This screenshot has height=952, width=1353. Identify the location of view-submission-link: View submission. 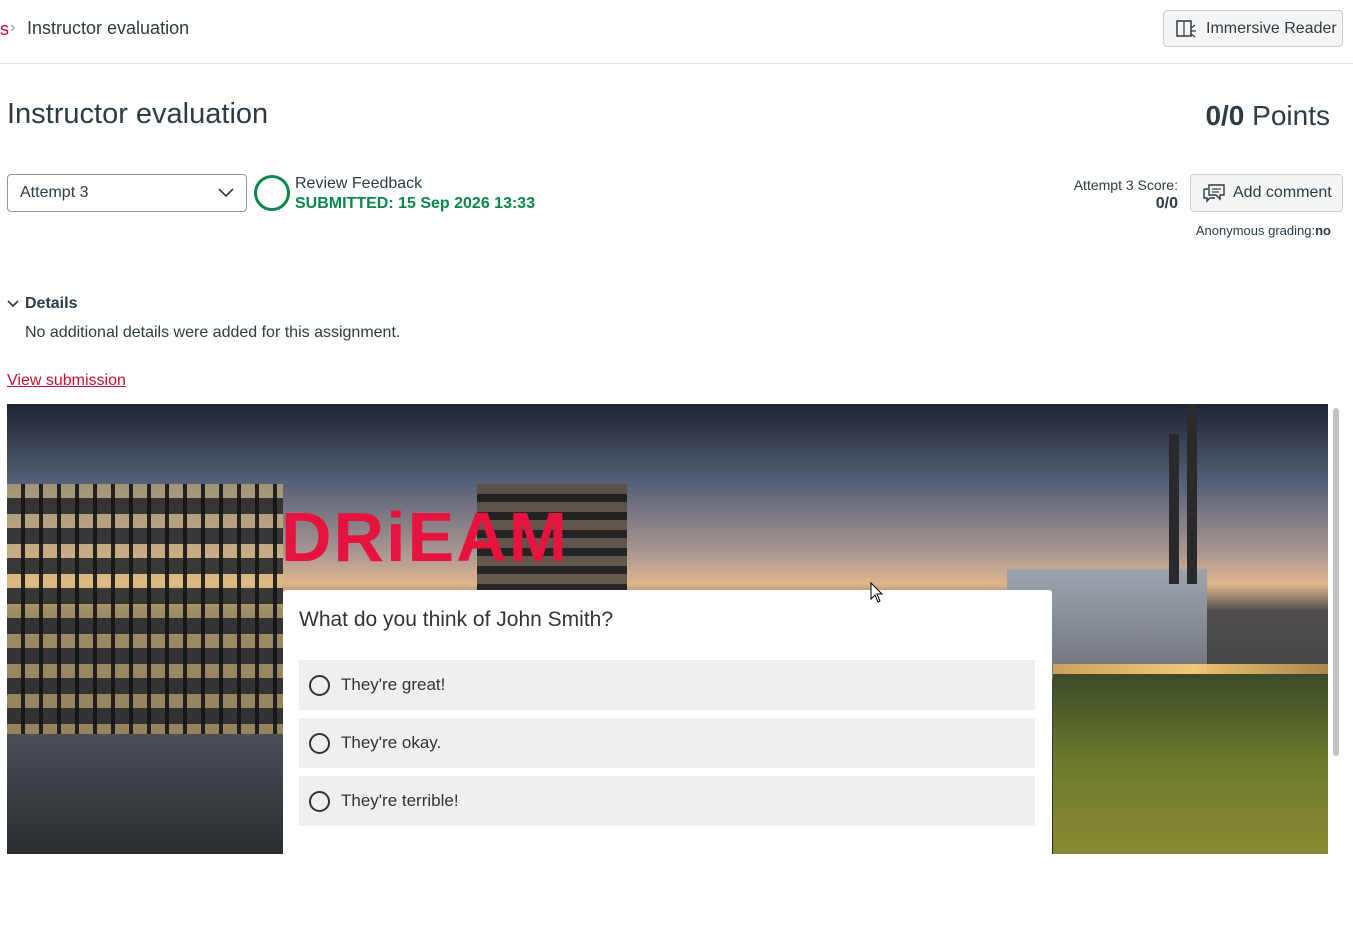
(66, 381).